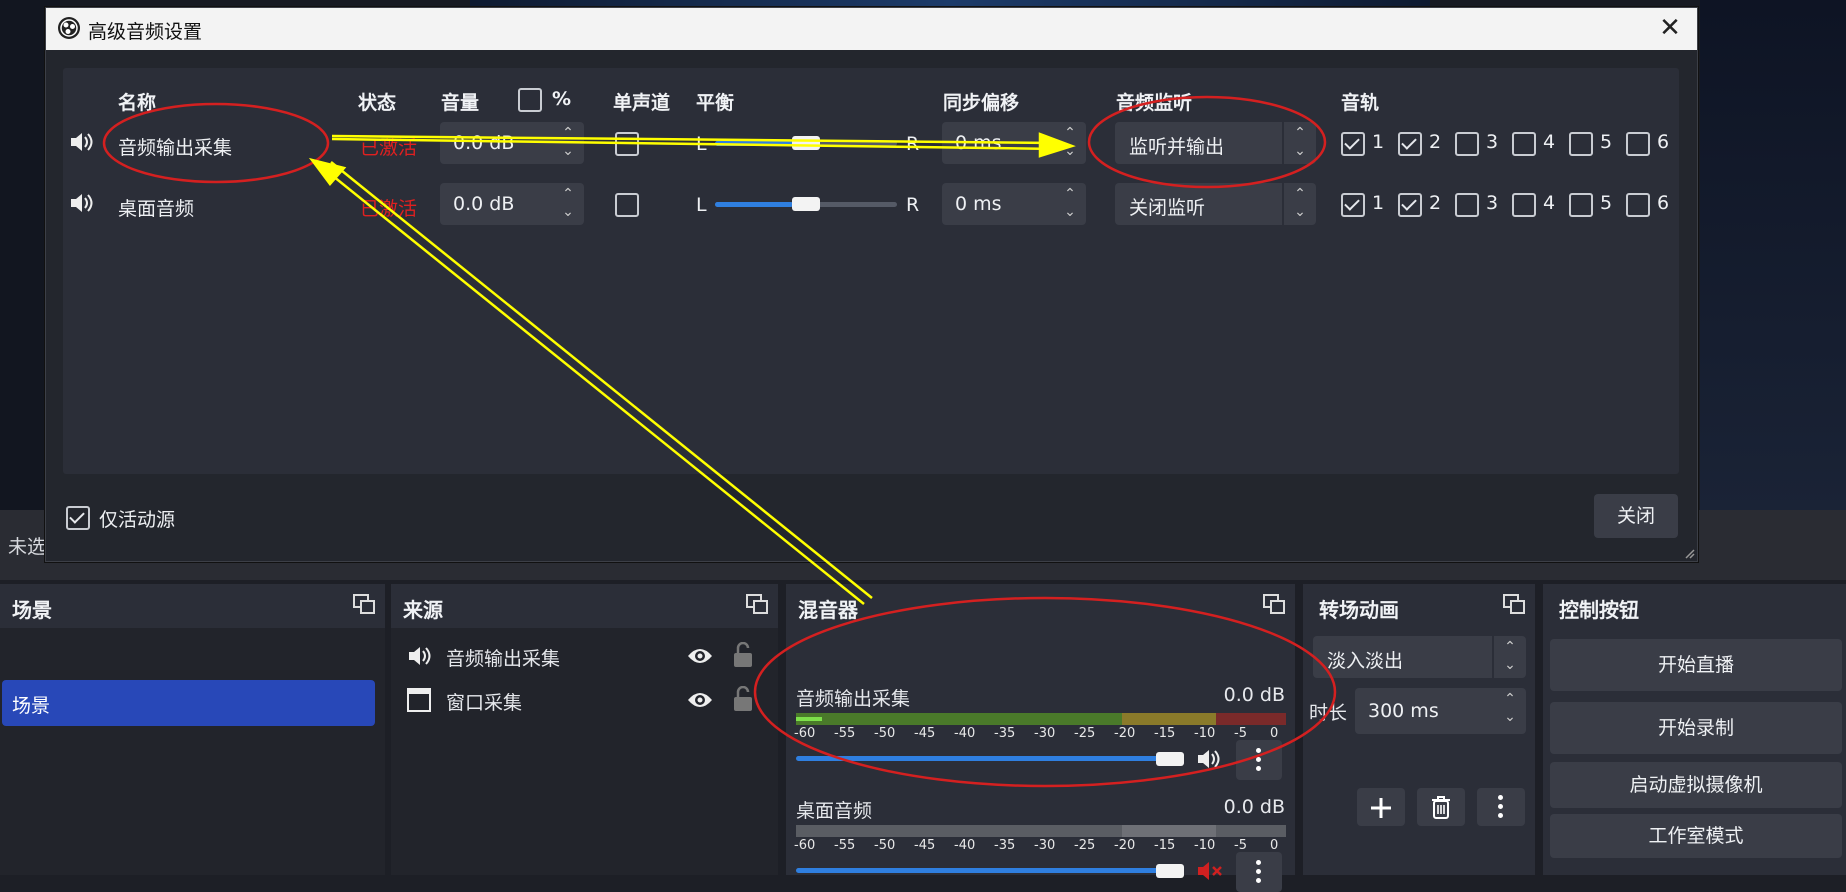  I want to click on transition-menu-button, so click(1501, 807).